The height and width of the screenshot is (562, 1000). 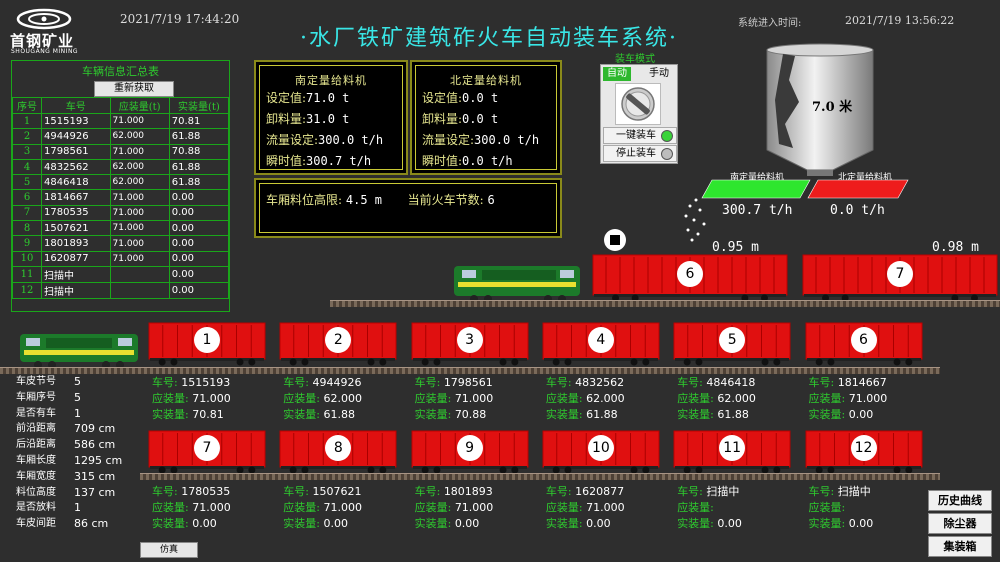 What do you see at coordinates (76, 182) in the screenshot?
I see `cell-no: 4846418` at bounding box center [76, 182].